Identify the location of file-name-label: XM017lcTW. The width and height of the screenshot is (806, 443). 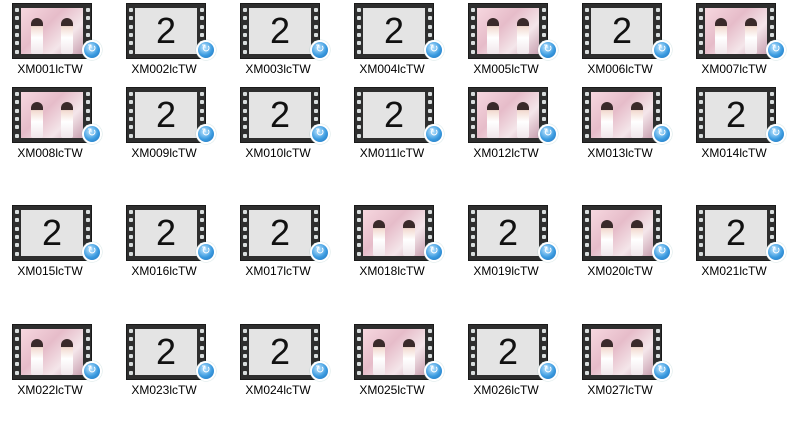
(278, 271).